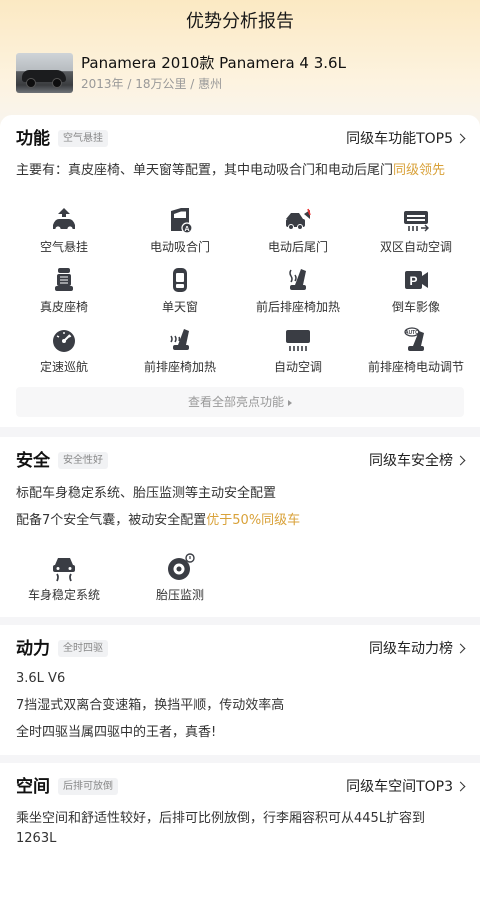 The image size is (480, 908). What do you see at coordinates (83, 138) in the screenshot?
I see `function-tag: 空气悬挂` at bounding box center [83, 138].